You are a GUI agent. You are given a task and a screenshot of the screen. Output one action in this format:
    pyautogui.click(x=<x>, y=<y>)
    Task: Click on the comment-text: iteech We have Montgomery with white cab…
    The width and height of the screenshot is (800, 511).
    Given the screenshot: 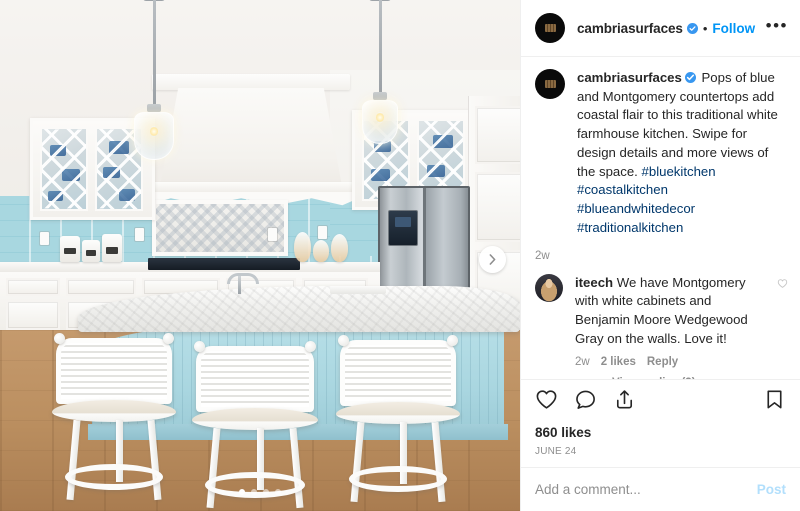 What is the action you would take?
    pyautogui.click(x=672, y=311)
    